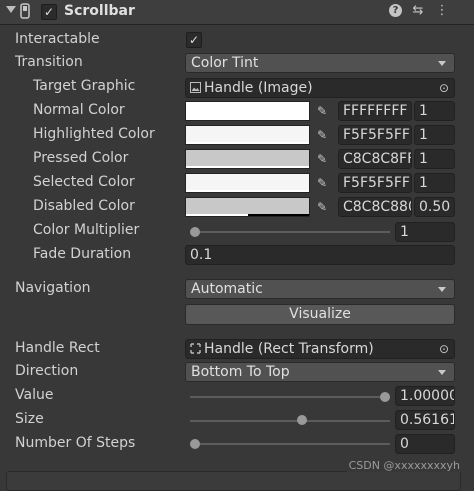 The image size is (474, 491). What do you see at coordinates (375, 159) in the screenshot?
I see `pressed-color-hex: C8C8C8FF` at bounding box center [375, 159].